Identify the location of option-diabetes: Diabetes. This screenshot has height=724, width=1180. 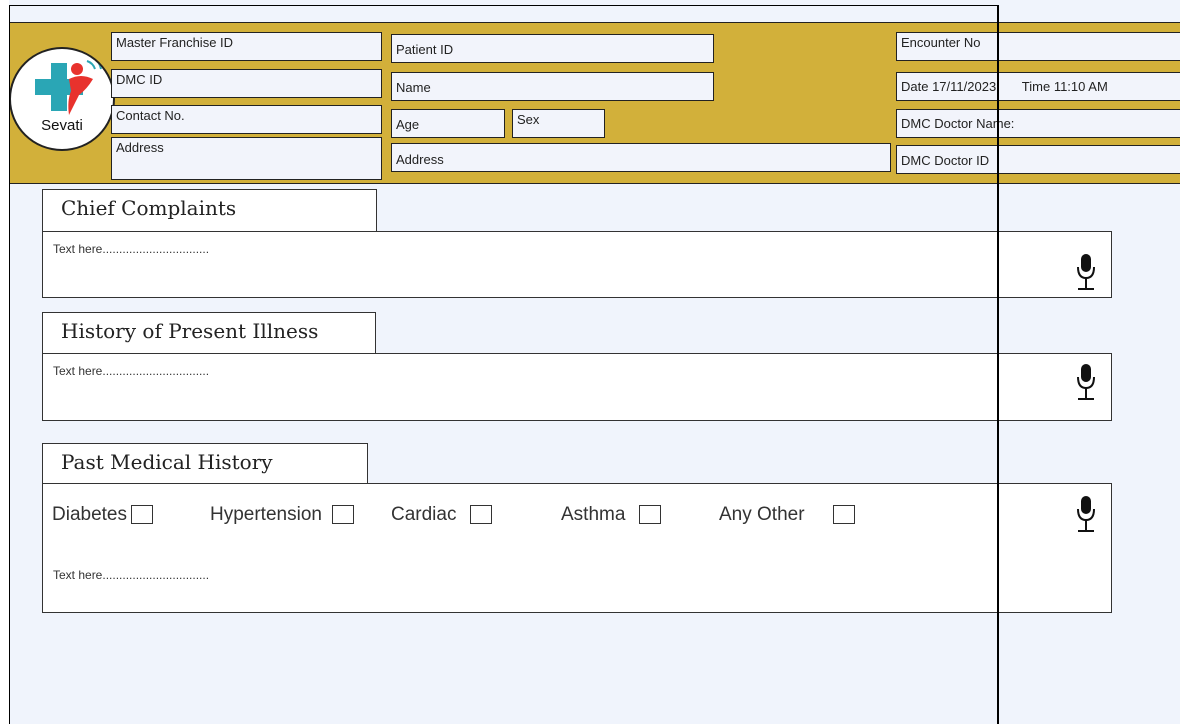
(102, 515).